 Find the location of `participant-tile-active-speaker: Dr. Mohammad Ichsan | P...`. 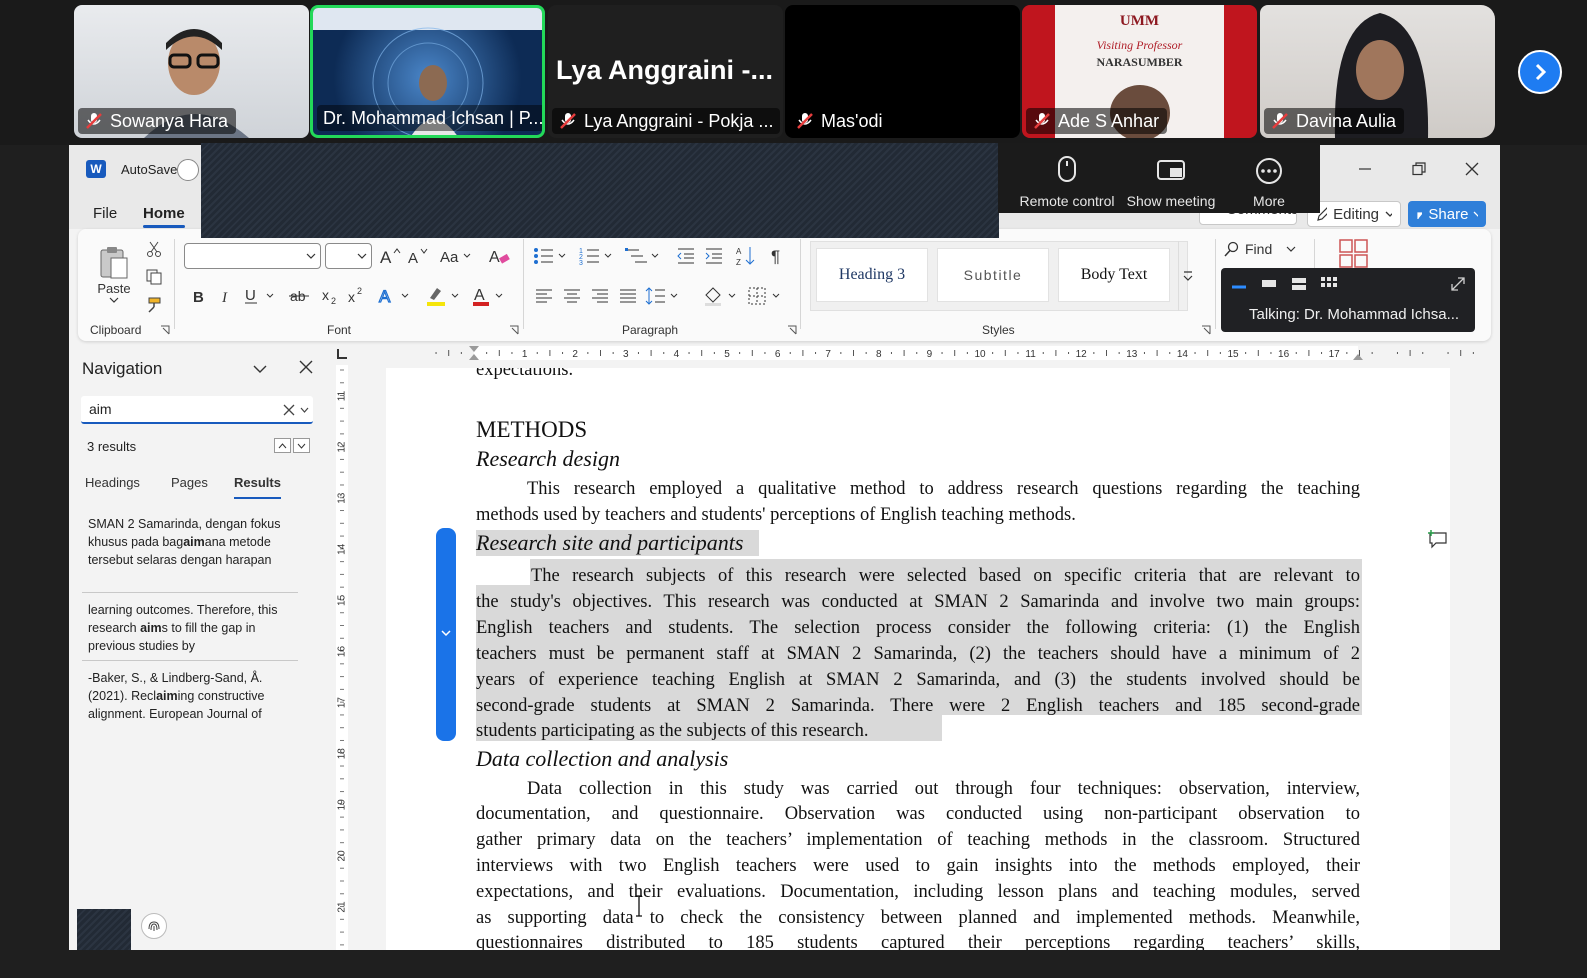

participant-tile-active-speaker: Dr. Mohammad Ichsan | P... is located at coordinates (427, 71).